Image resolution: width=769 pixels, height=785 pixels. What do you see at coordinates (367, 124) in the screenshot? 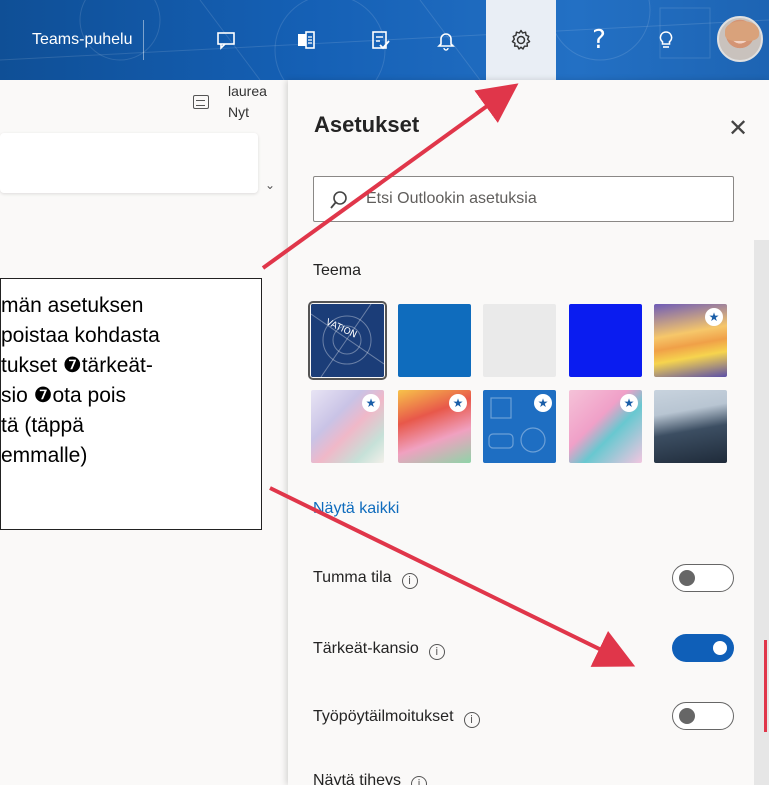
I see `settings-title: Asetukset` at bounding box center [367, 124].